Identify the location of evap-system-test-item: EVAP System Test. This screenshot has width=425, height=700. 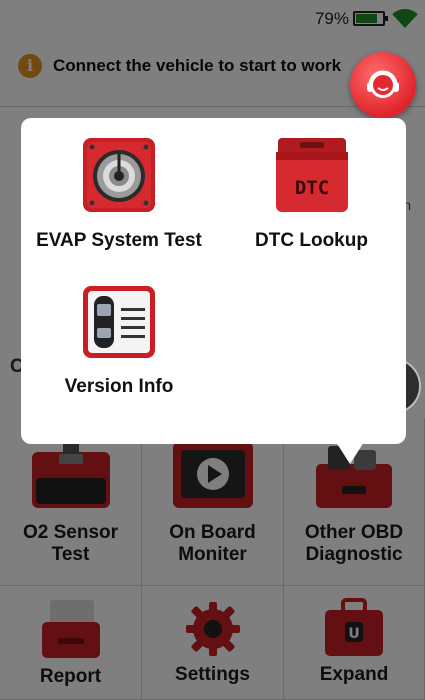
(119, 198).